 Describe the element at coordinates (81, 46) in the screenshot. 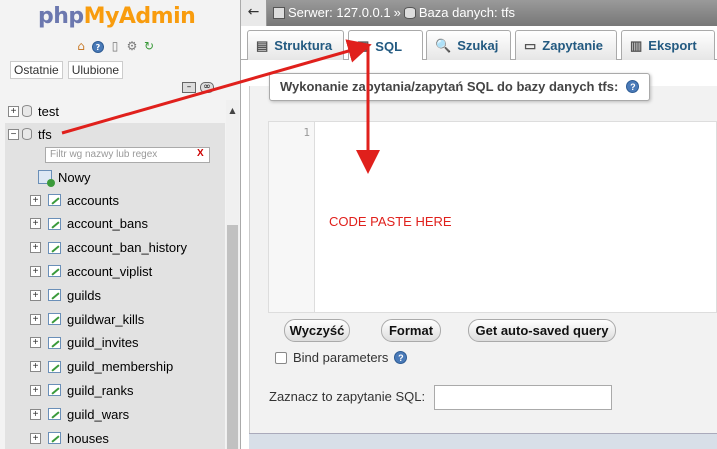

I see `home-icon: ⌂` at that location.